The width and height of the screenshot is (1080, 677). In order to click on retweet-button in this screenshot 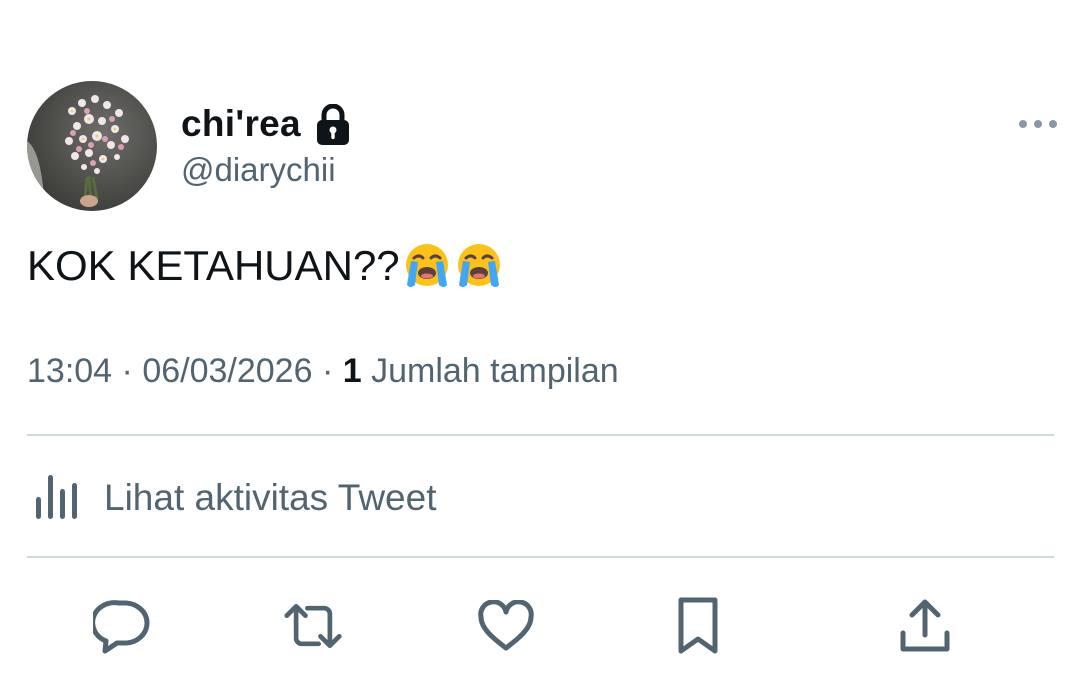, I will do `click(313, 626)`.